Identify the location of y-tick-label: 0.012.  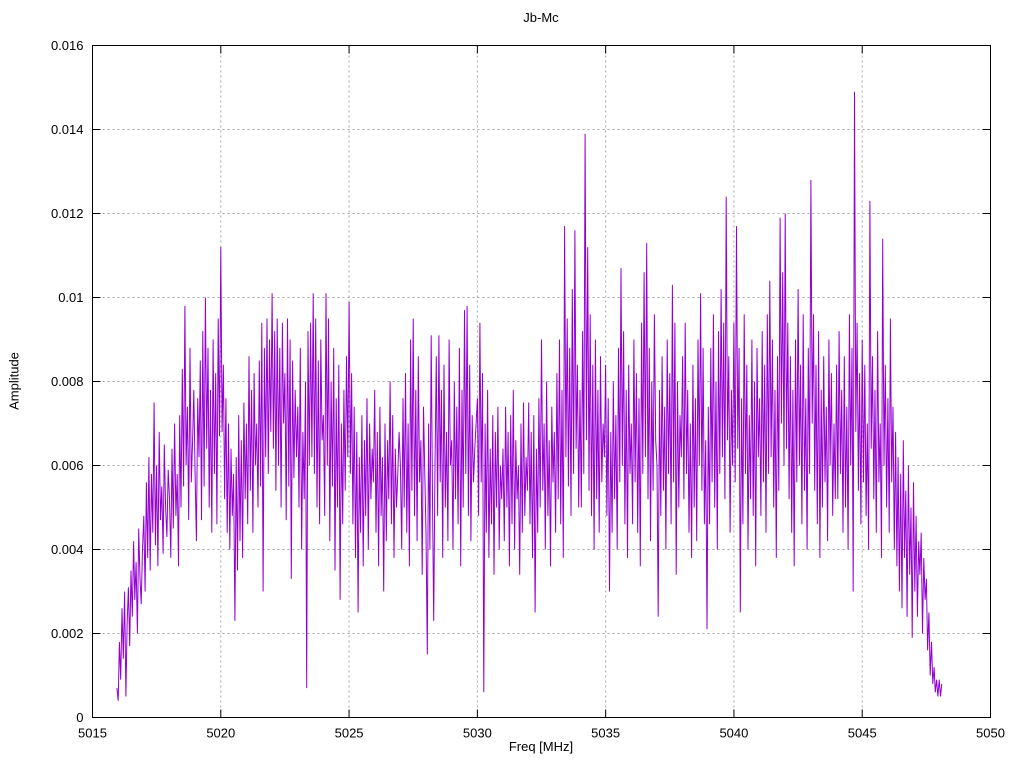
(67, 213).